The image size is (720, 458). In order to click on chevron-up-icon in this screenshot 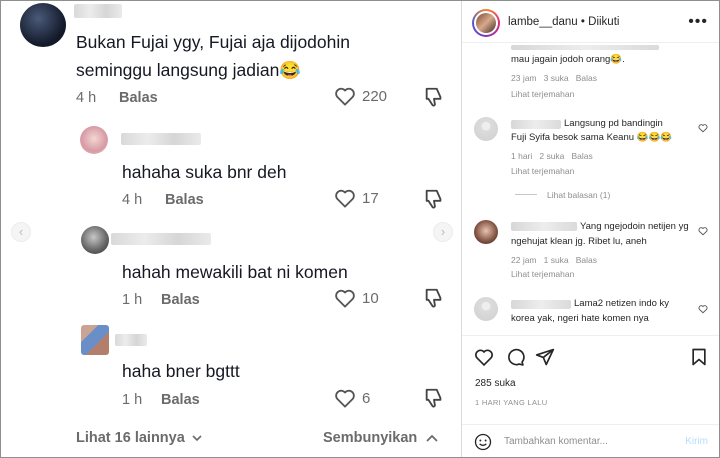, I will do `click(432, 438)`.